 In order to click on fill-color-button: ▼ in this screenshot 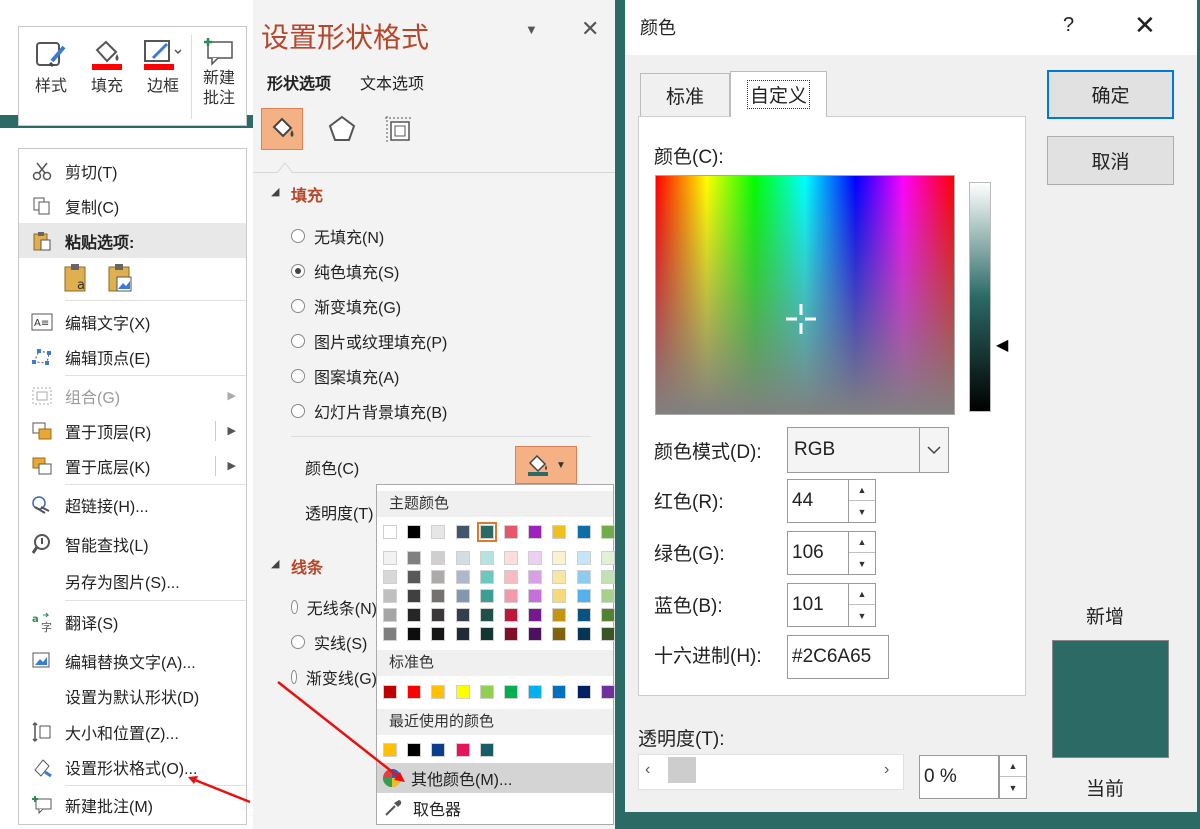, I will do `click(546, 465)`.